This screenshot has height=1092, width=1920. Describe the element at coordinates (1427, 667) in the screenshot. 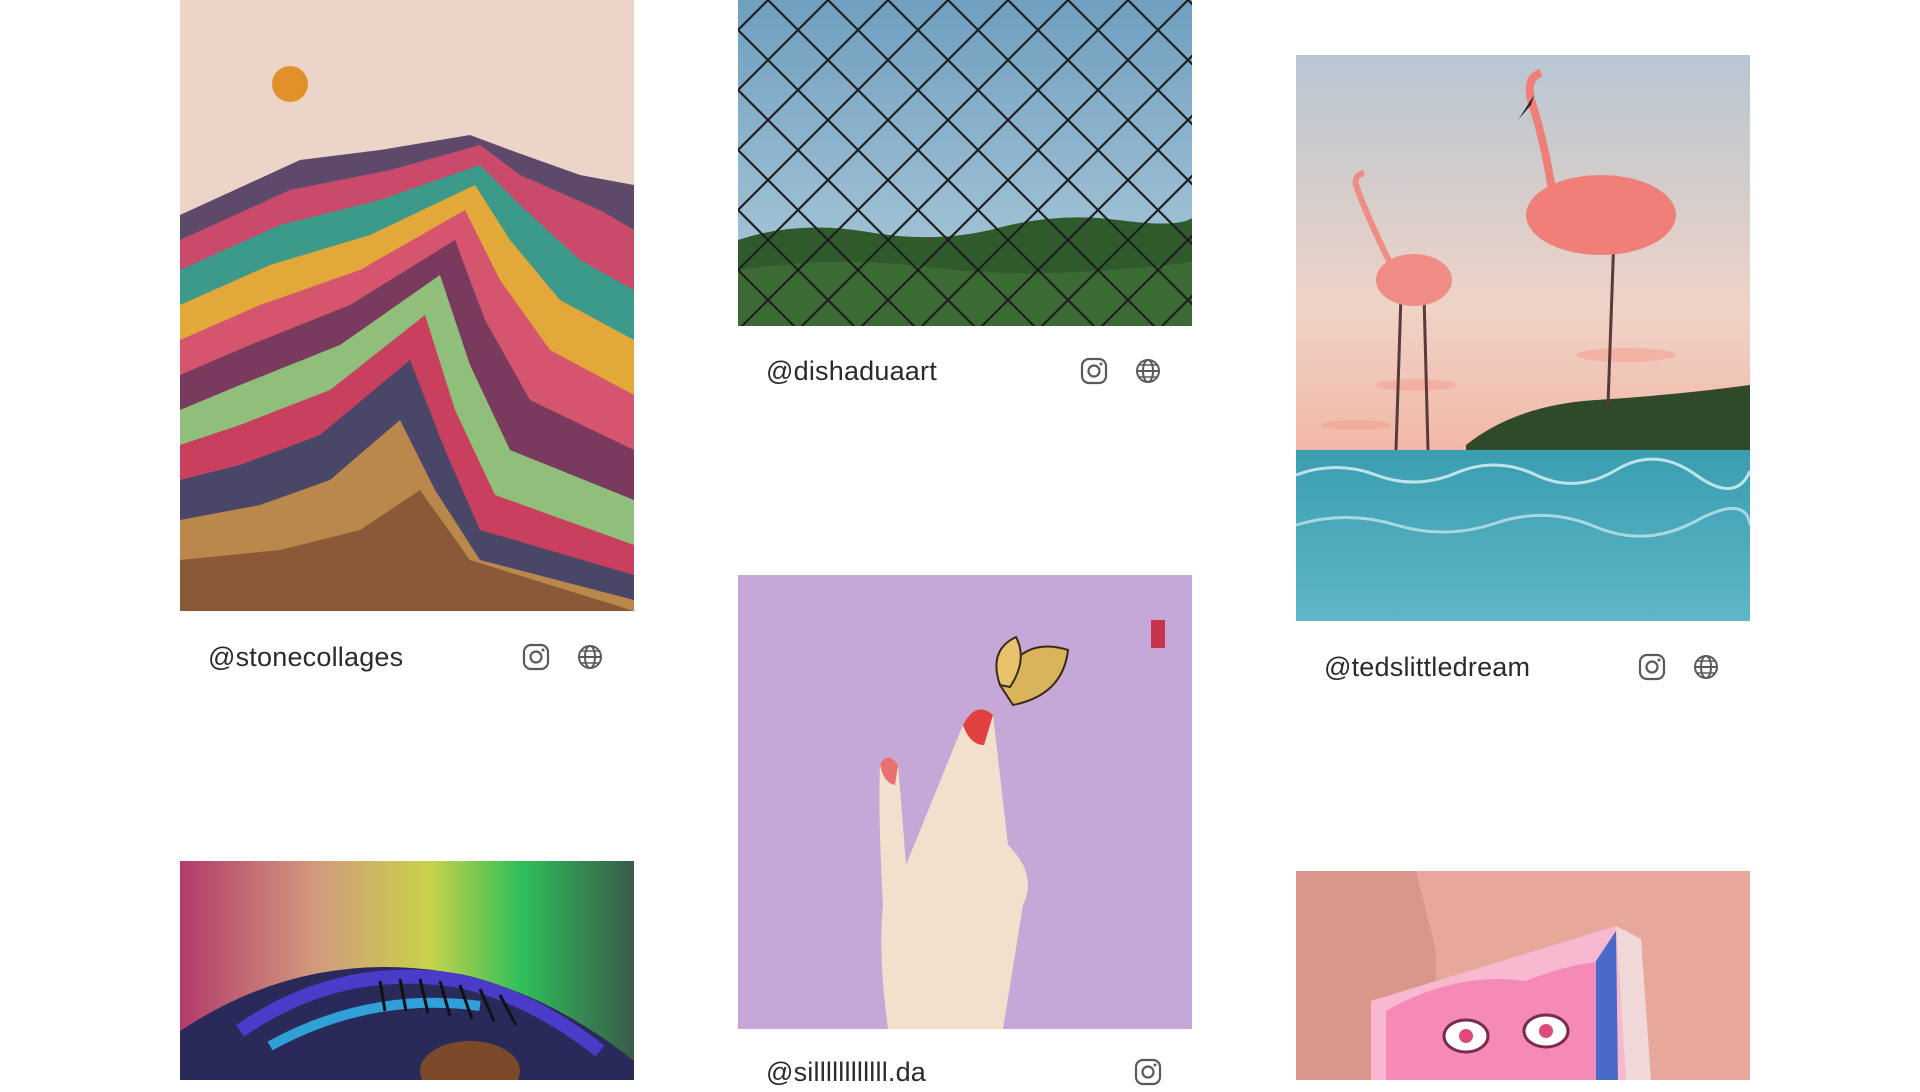

I see `artist-handle: @tedslittledream` at that location.